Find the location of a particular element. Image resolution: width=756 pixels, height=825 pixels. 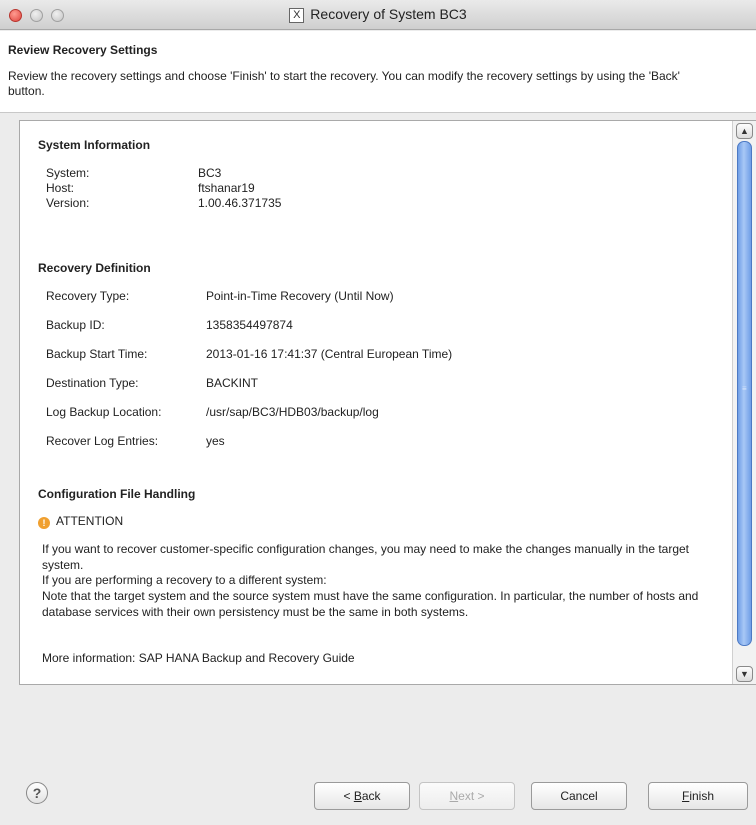

next-button: Next > is located at coordinates (467, 796).